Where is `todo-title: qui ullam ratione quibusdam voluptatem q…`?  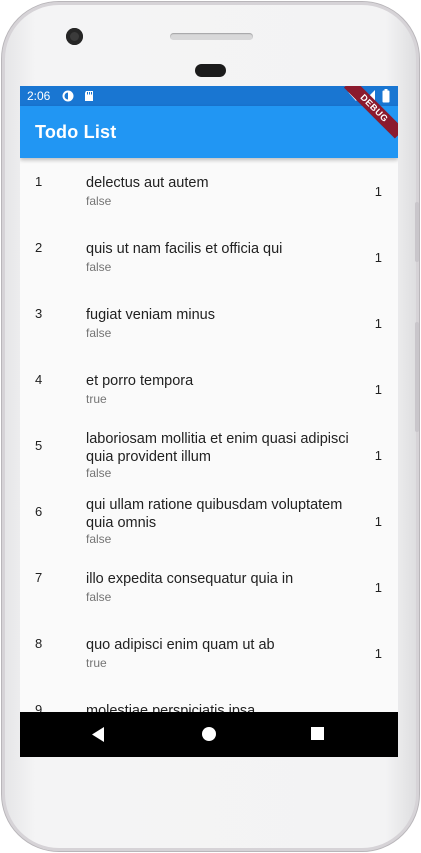
todo-title: qui ullam ratione quibusdam voluptatem q… is located at coordinates (214, 514).